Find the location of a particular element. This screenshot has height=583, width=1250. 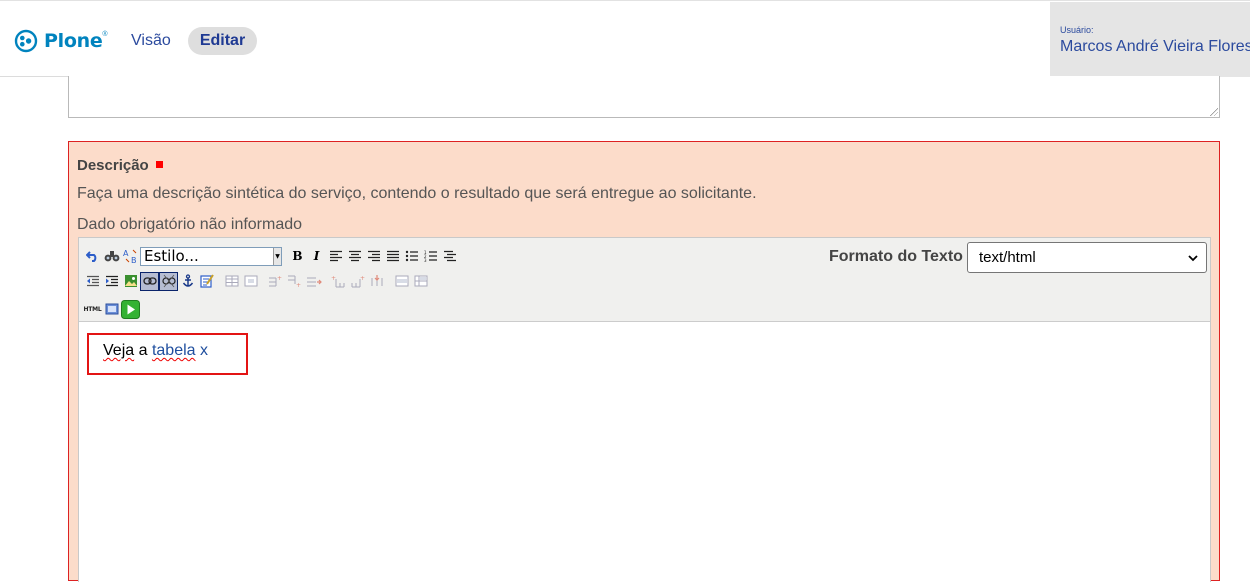

field-label-text: Descrição is located at coordinates (113, 165).